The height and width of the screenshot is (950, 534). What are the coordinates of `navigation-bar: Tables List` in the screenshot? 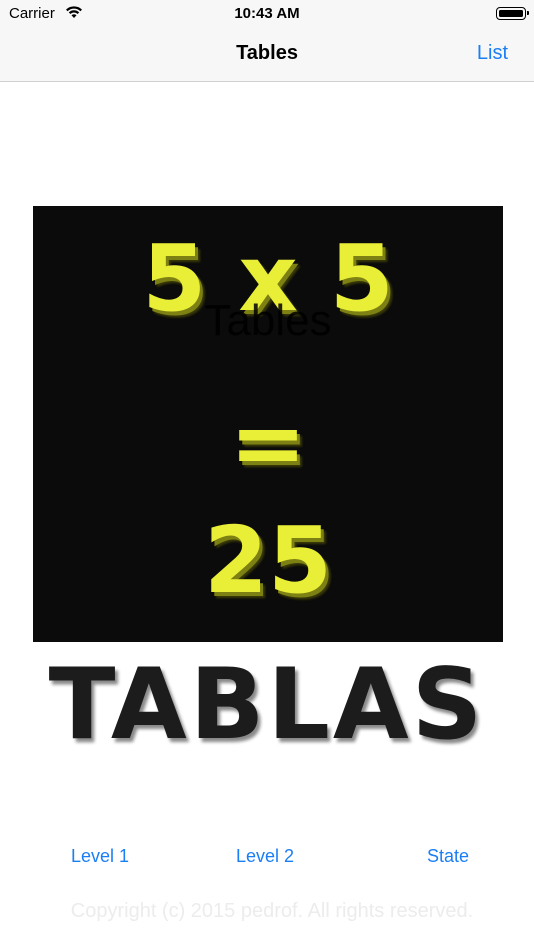 It's located at (267, 55).